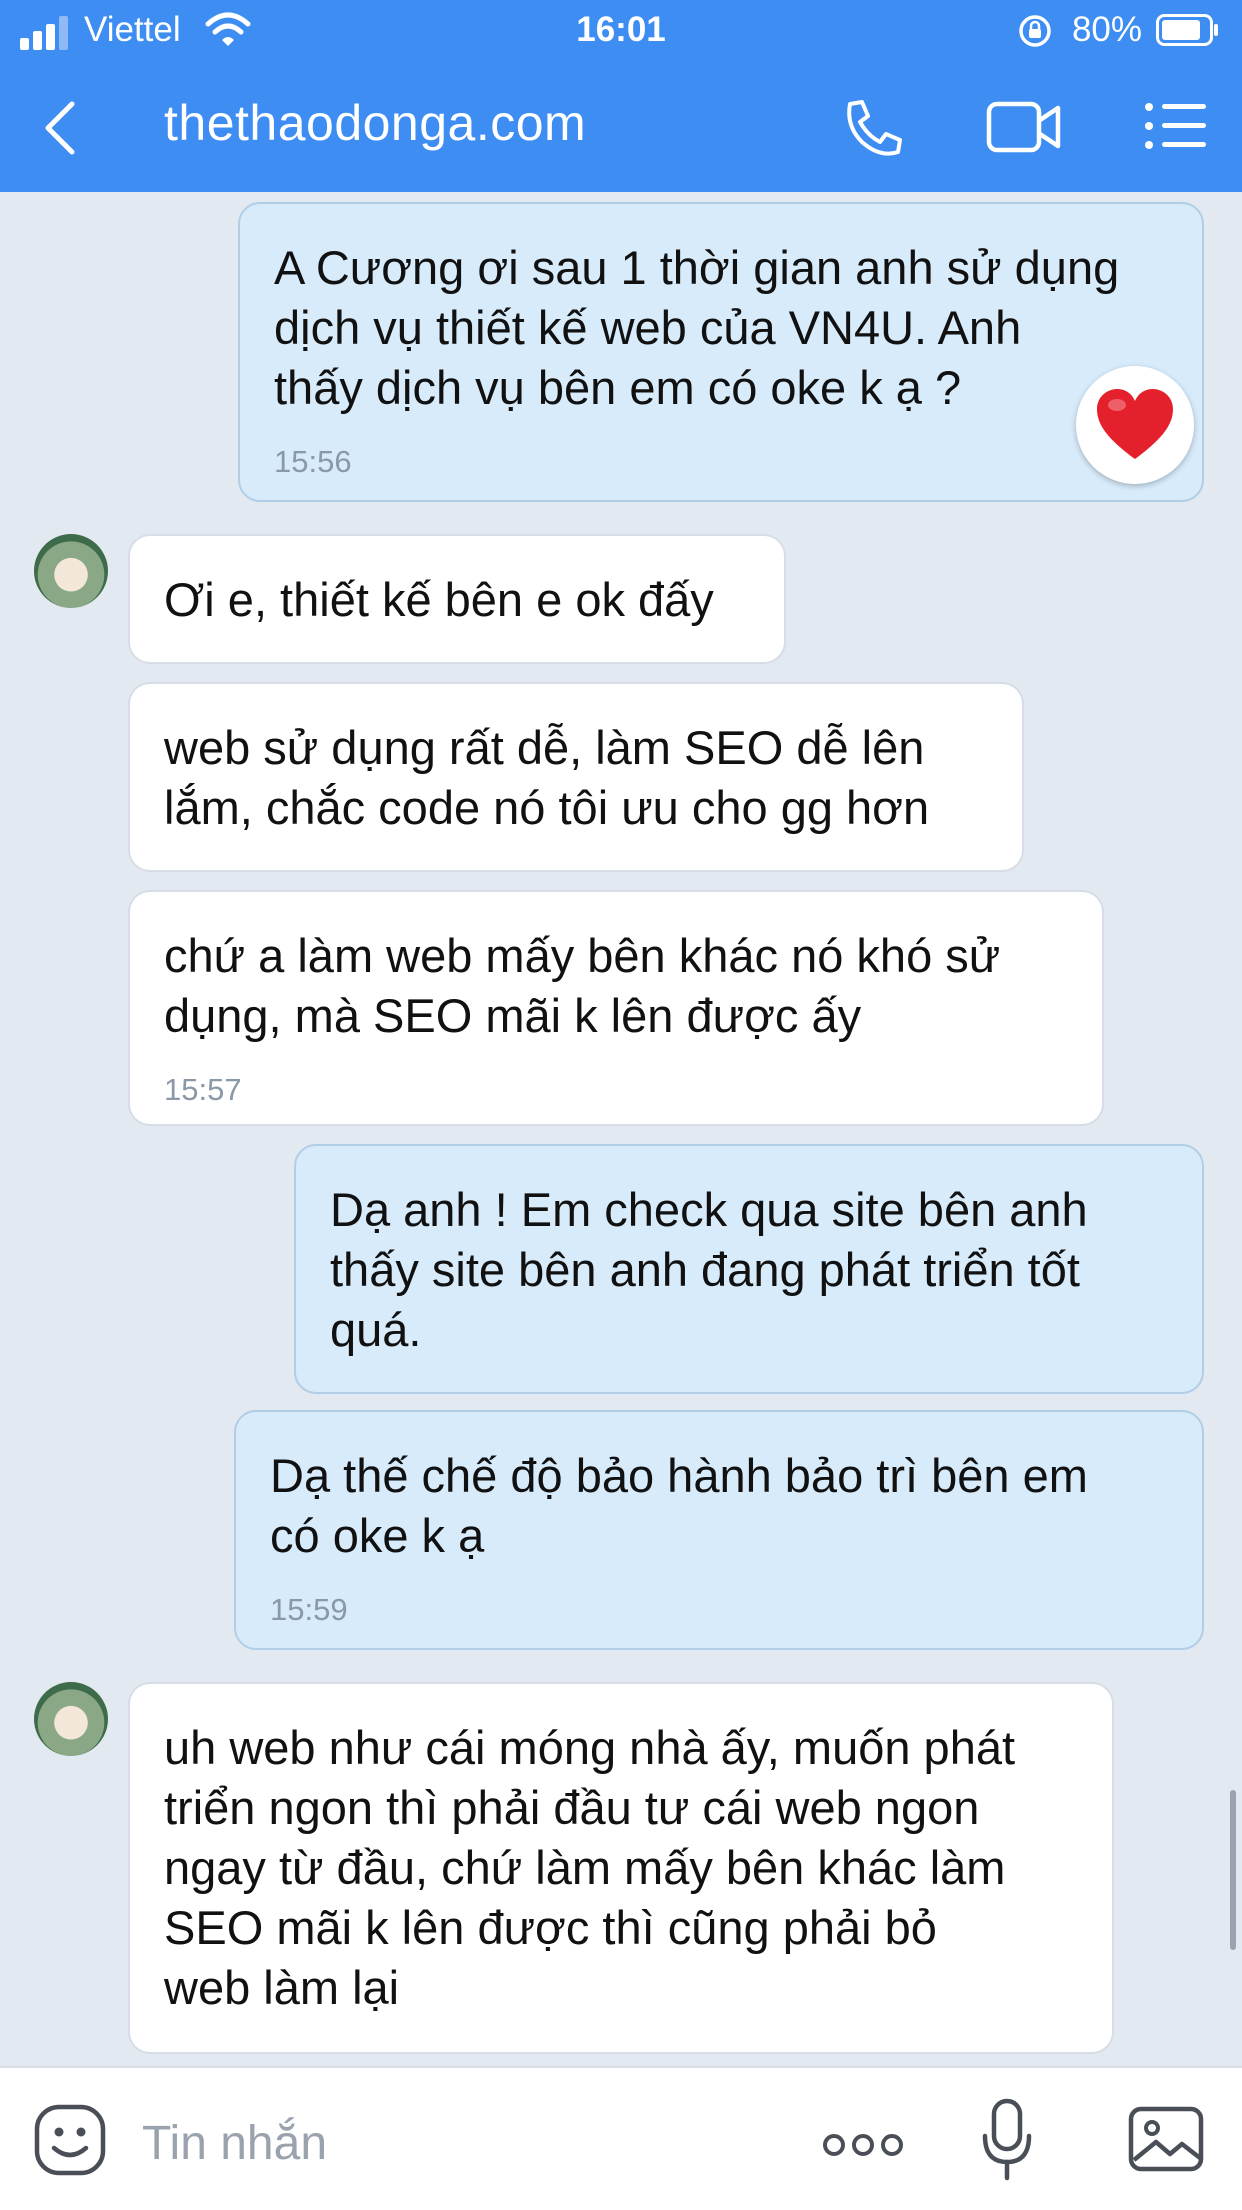  What do you see at coordinates (234, 2143) in the screenshot?
I see `message-input: Tin nhắn` at bounding box center [234, 2143].